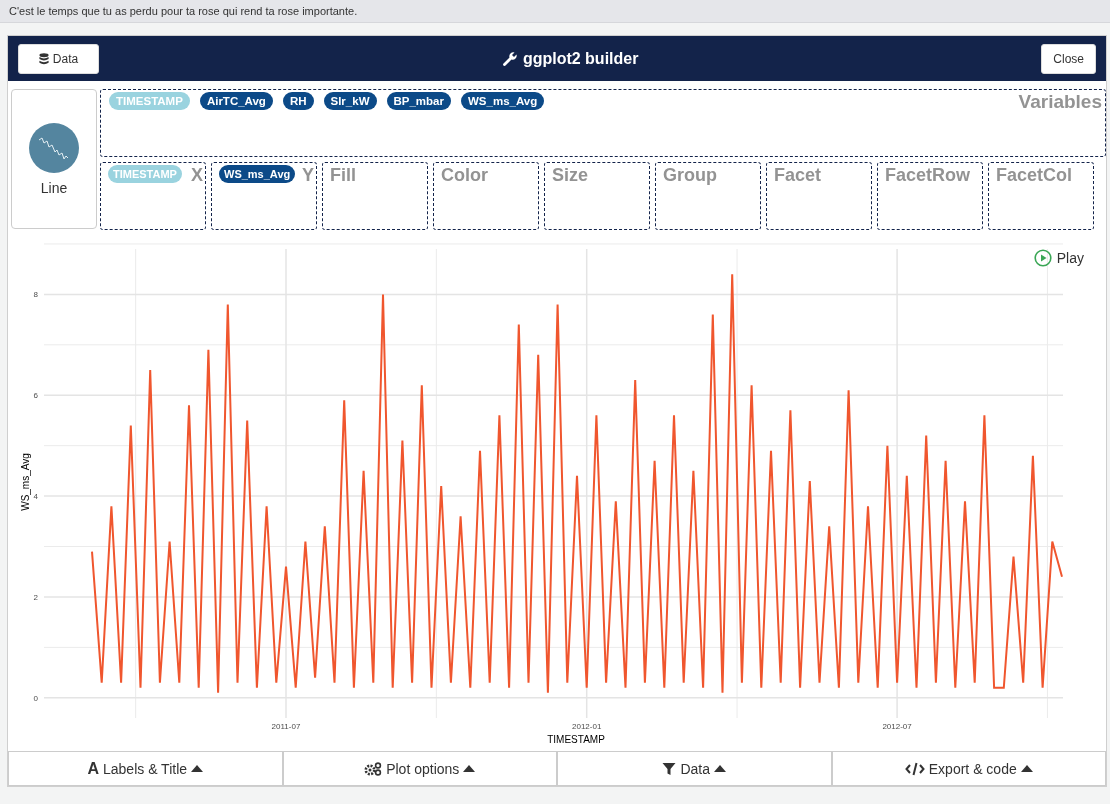 The image size is (1110, 804). What do you see at coordinates (25, 482) in the screenshot?
I see `y-axis-title: WS_ms_Avg` at bounding box center [25, 482].